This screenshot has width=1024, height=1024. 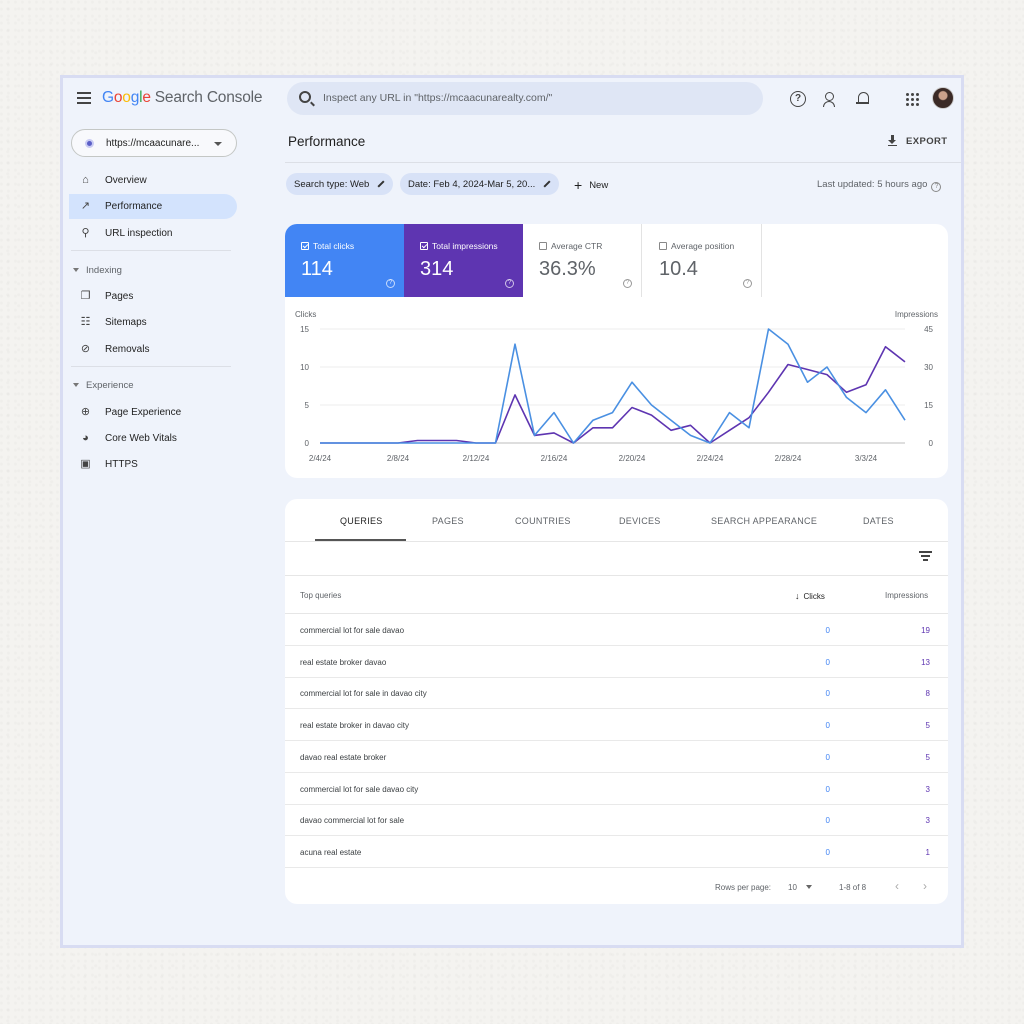 I want to click on sidebar-item-url-inspection: ⚲ URL inspection, so click(x=153, y=233).